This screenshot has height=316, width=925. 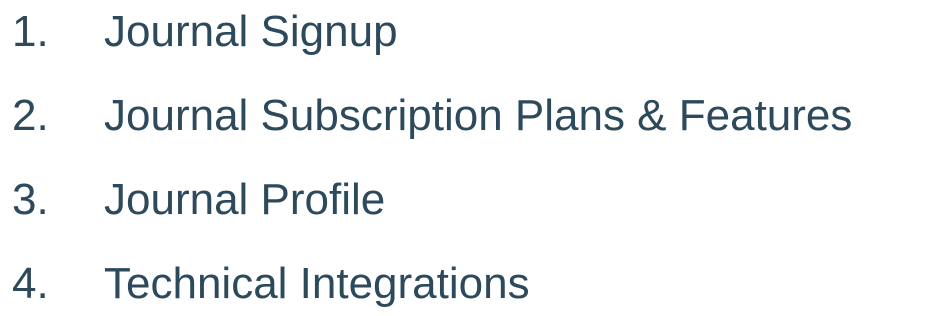 I want to click on list-item-label: Technical Integrations, so click(x=317, y=283).